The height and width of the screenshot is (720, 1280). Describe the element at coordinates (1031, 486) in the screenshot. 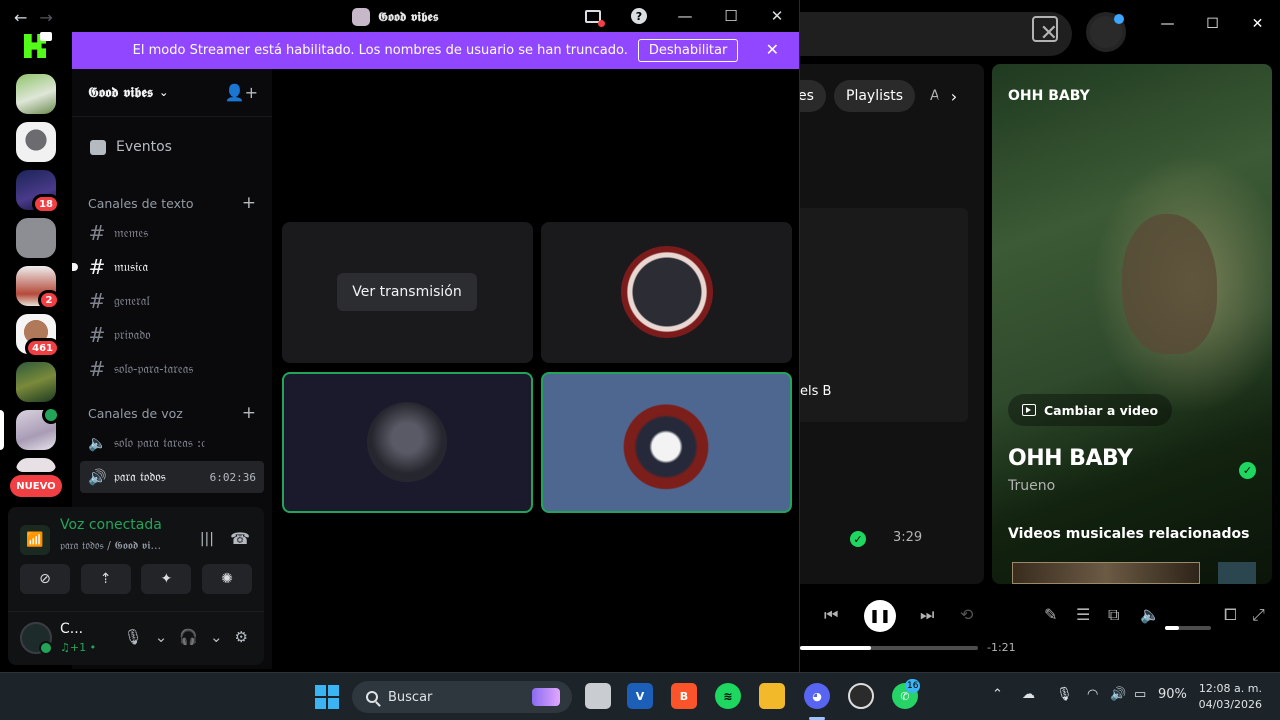

I see `track-artist: Trueno` at that location.